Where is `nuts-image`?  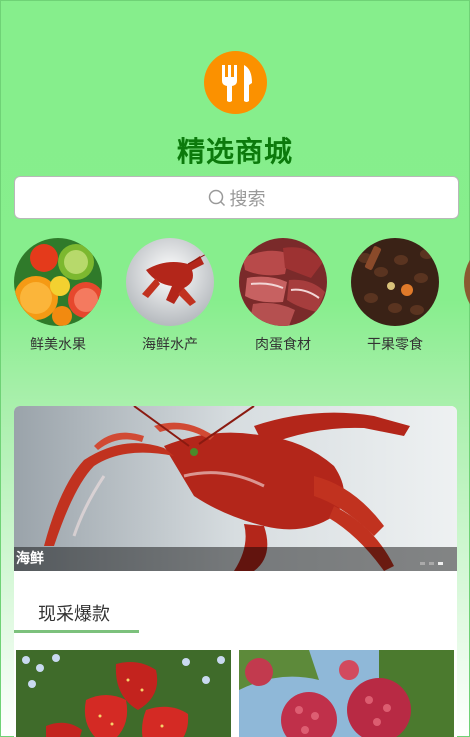
nuts-image is located at coordinates (395, 282).